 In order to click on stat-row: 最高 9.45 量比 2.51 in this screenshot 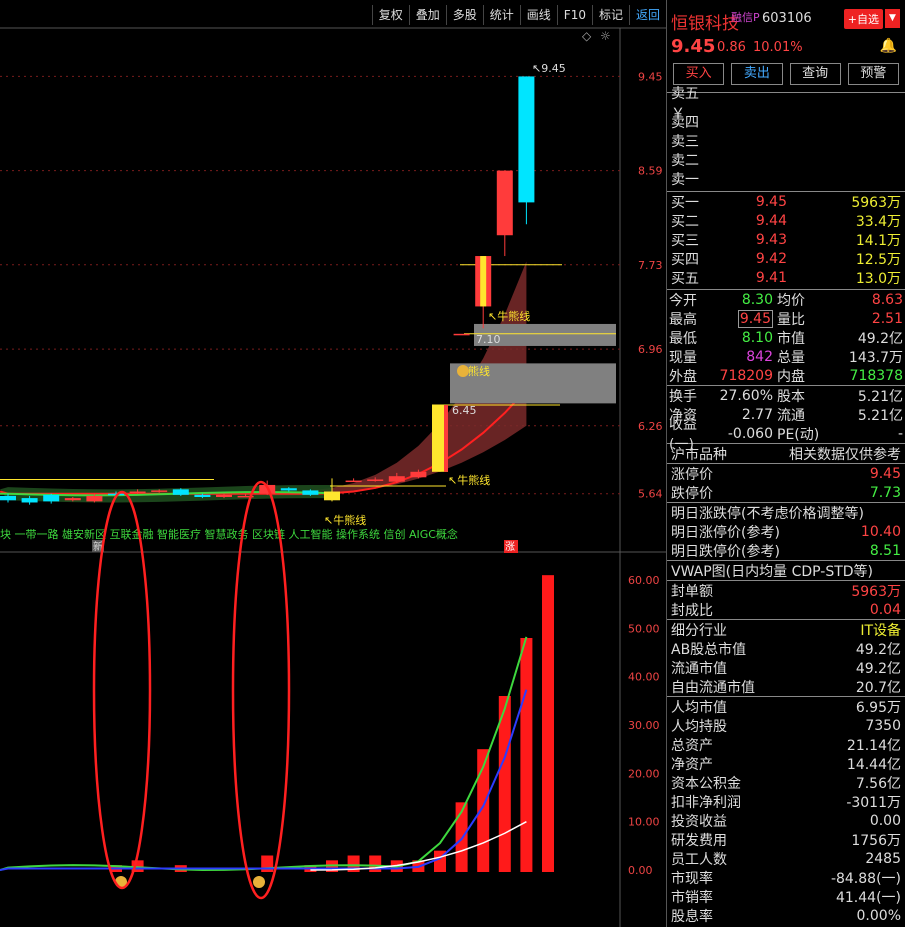, I will do `click(786, 318)`.